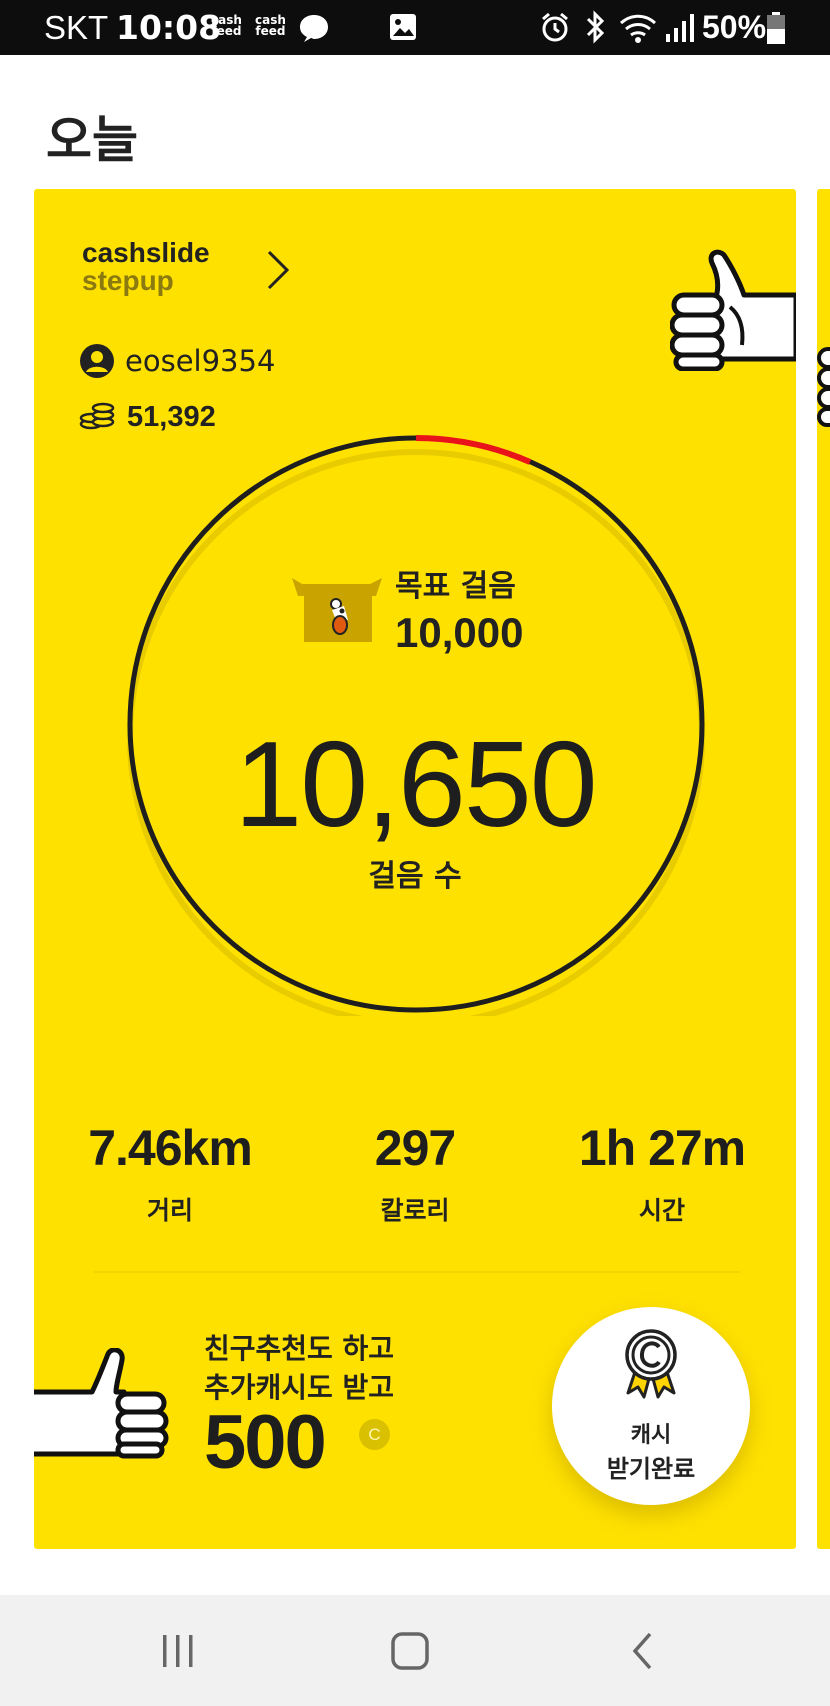 The width and height of the screenshot is (830, 1706). What do you see at coordinates (415, 1148) in the screenshot?
I see `stat-value: 297` at bounding box center [415, 1148].